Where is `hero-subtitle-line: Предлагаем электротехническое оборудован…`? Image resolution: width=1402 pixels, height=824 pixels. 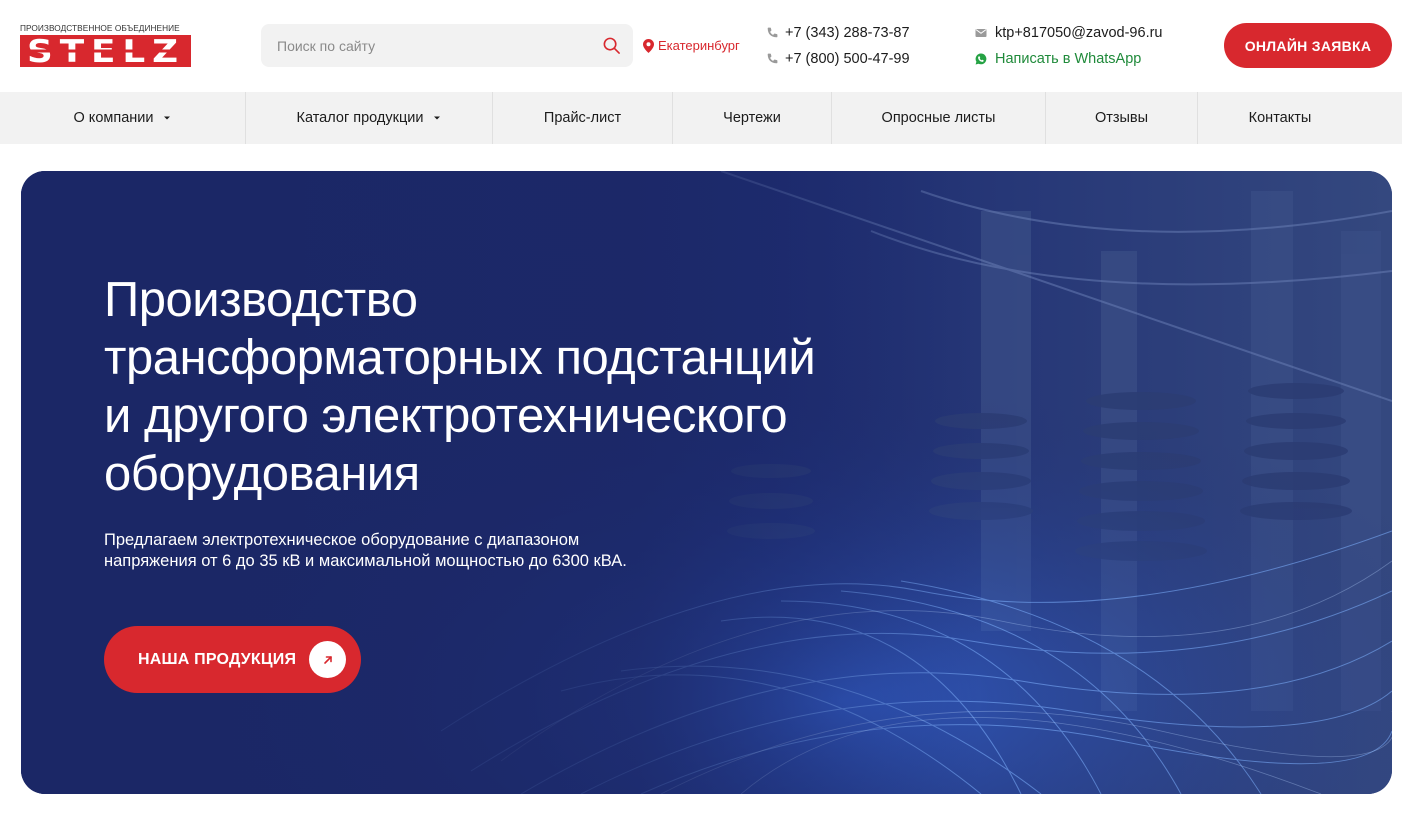
hero-subtitle-line: Предлагаем электротехническое оборудован… is located at coordinates (342, 540).